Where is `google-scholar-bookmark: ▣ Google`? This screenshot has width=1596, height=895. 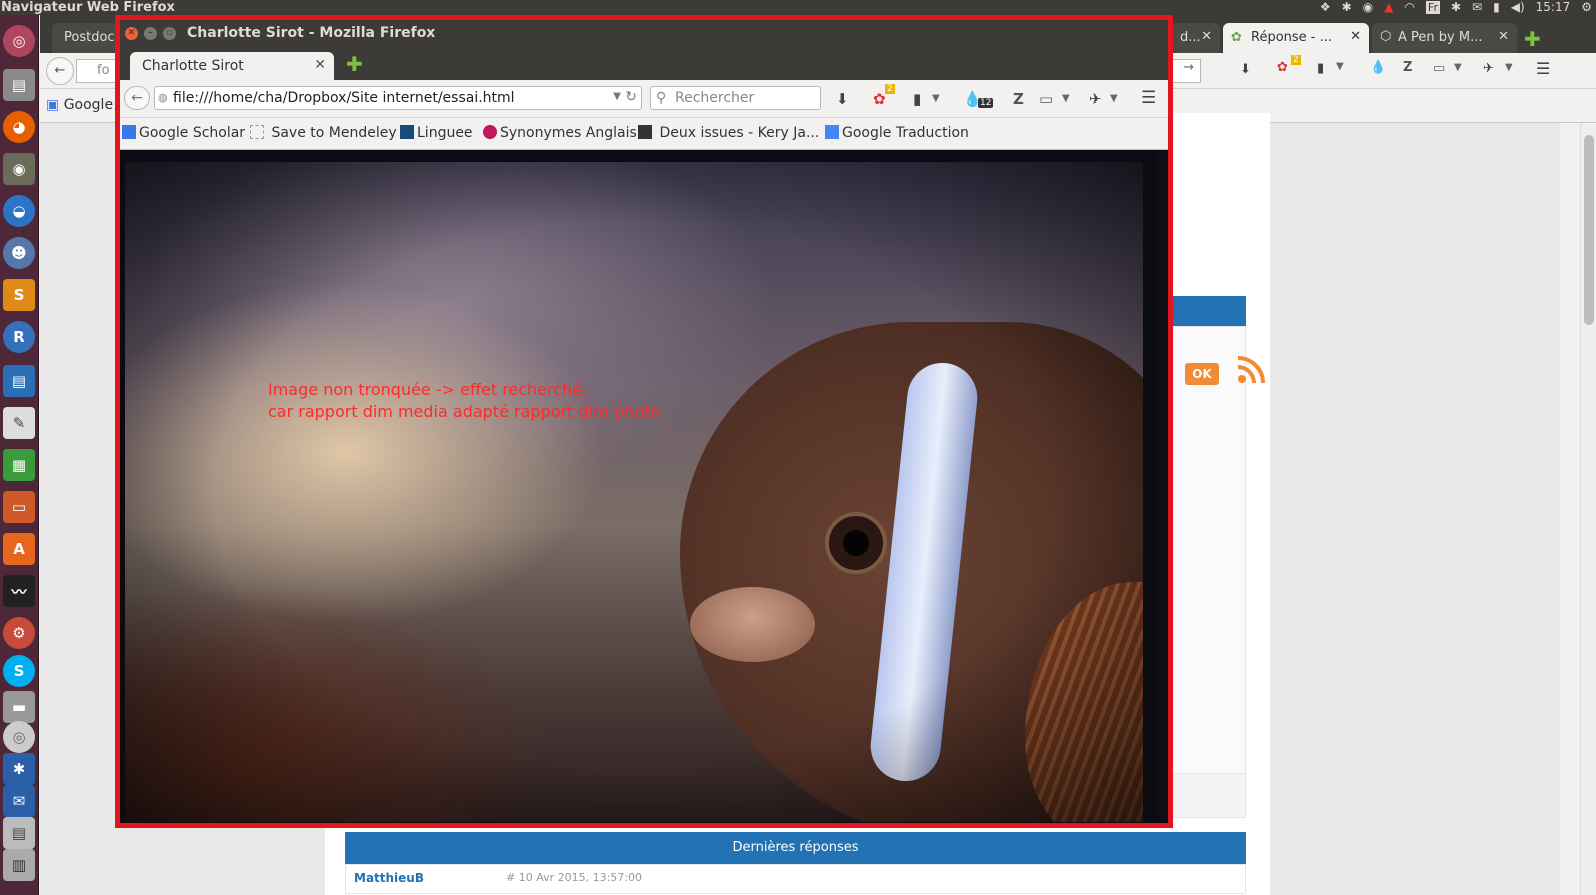
google-scholar-bookmark: ▣ Google is located at coordinates (79, 105).